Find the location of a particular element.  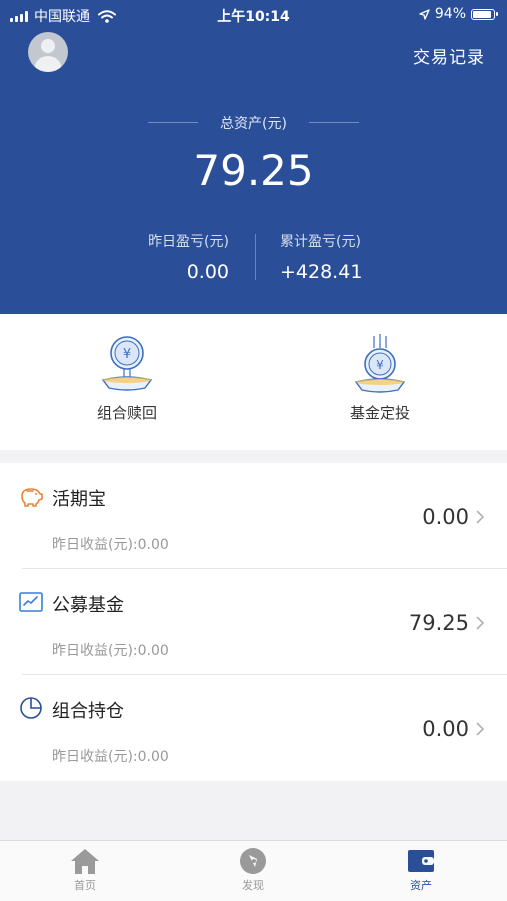

tab-home: 首页 is located at coordinates (85, 870).